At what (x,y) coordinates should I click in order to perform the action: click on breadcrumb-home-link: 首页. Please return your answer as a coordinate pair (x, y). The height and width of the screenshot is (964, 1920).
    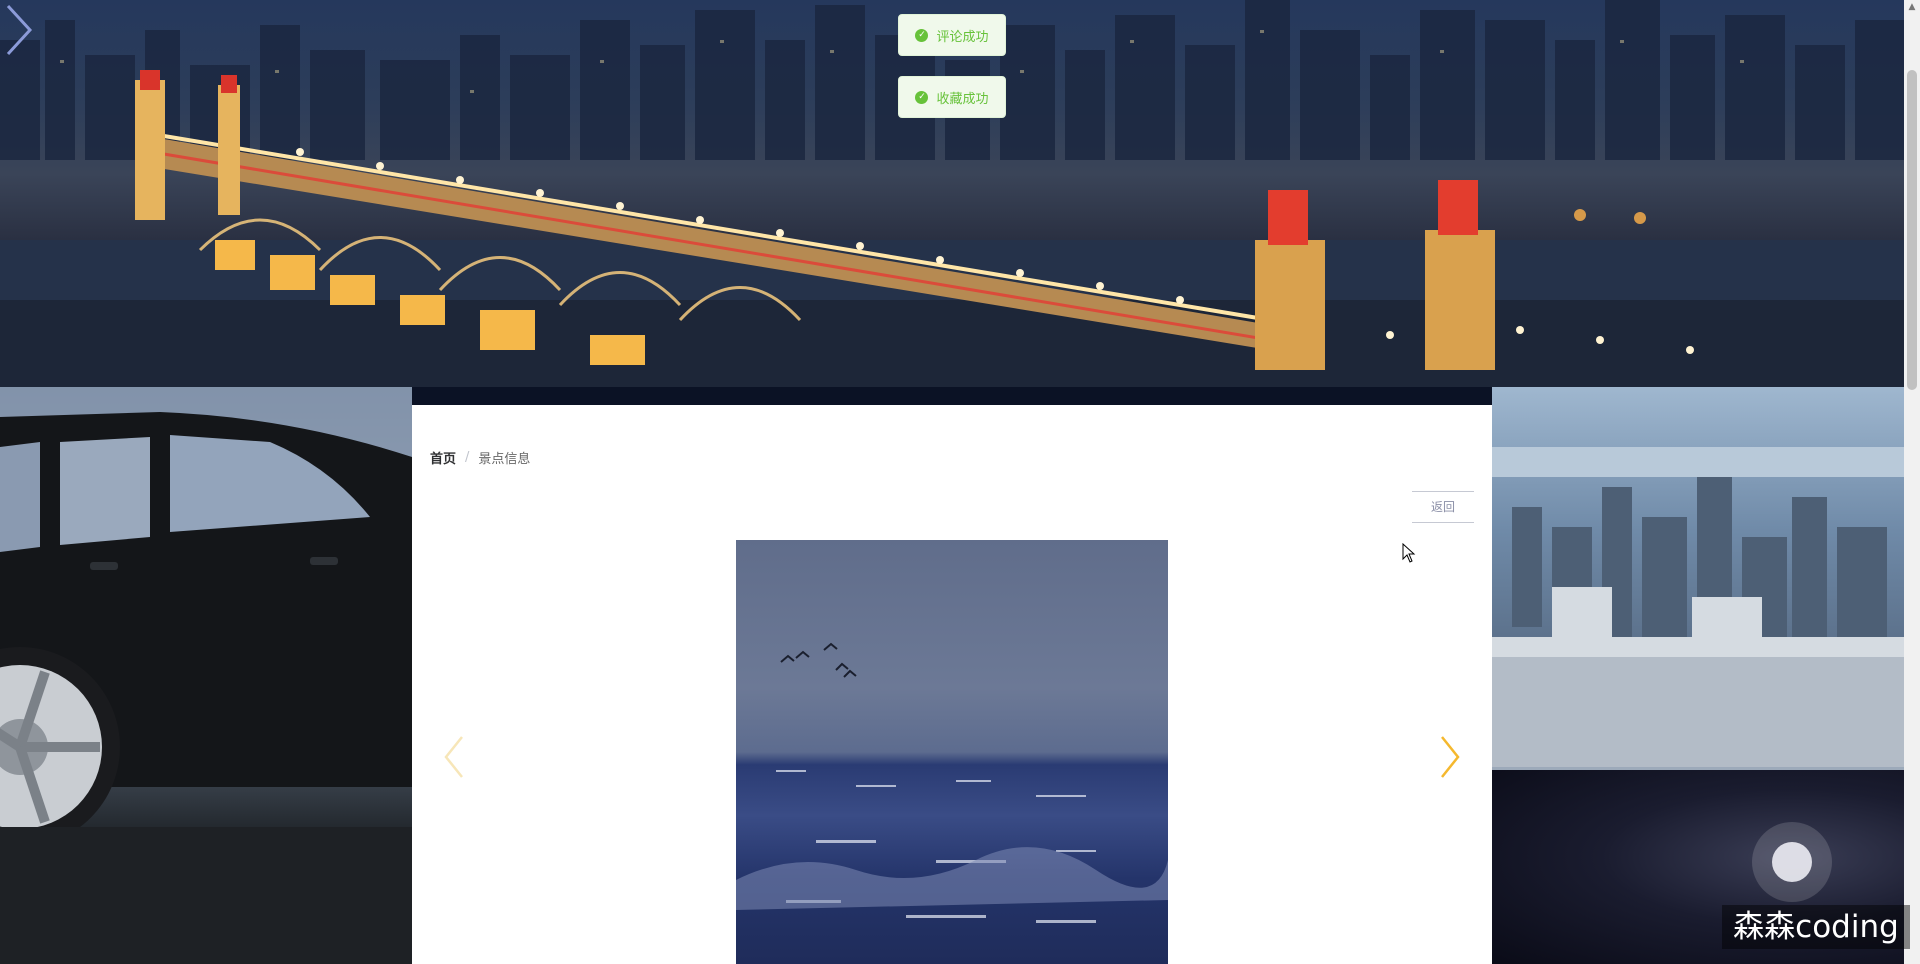
    Looking at the image, I should click on (443, 457).